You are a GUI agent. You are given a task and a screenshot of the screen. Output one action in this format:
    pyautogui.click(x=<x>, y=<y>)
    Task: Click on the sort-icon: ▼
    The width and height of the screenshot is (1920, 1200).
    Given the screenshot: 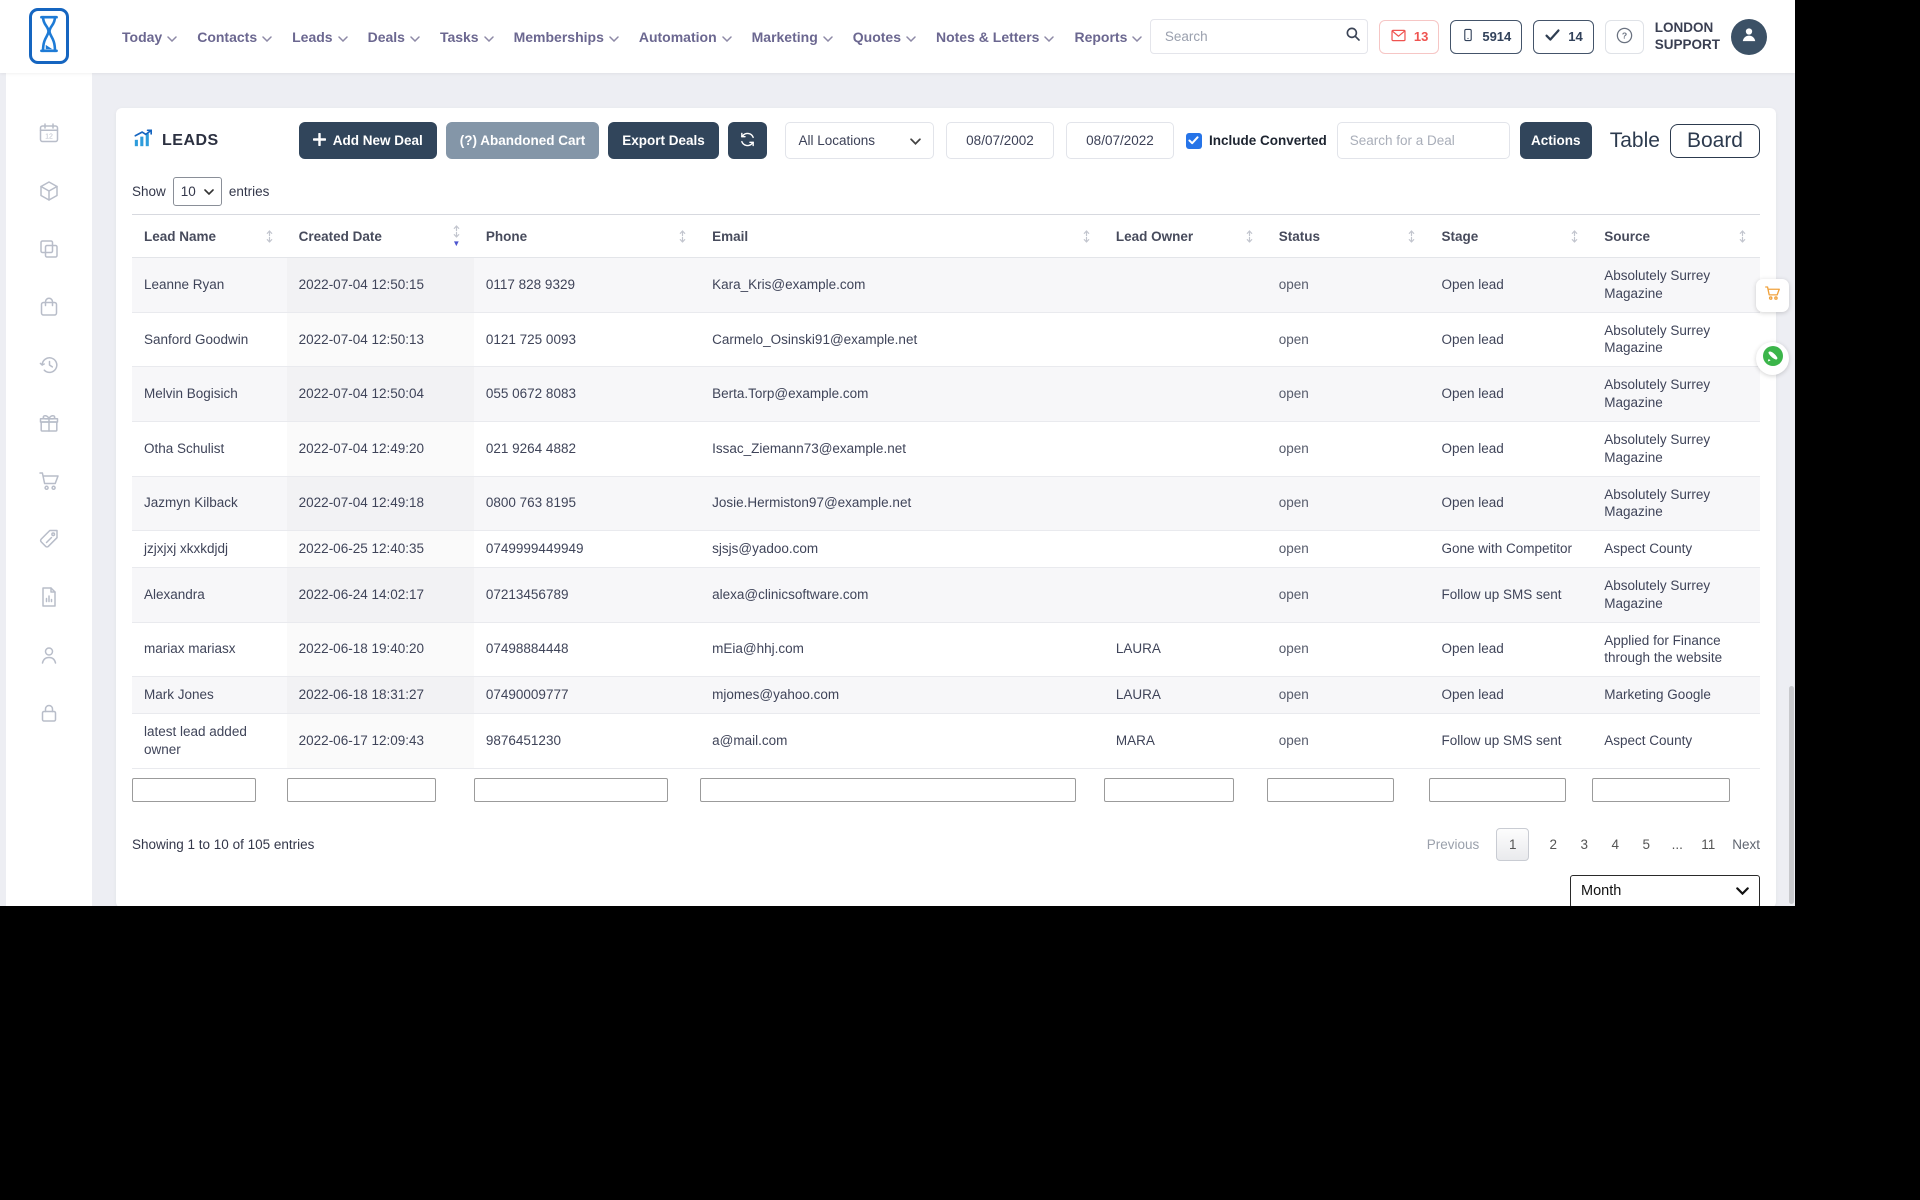 What is the action you would take?
    pyautogui.click(x=456, y=236)
    